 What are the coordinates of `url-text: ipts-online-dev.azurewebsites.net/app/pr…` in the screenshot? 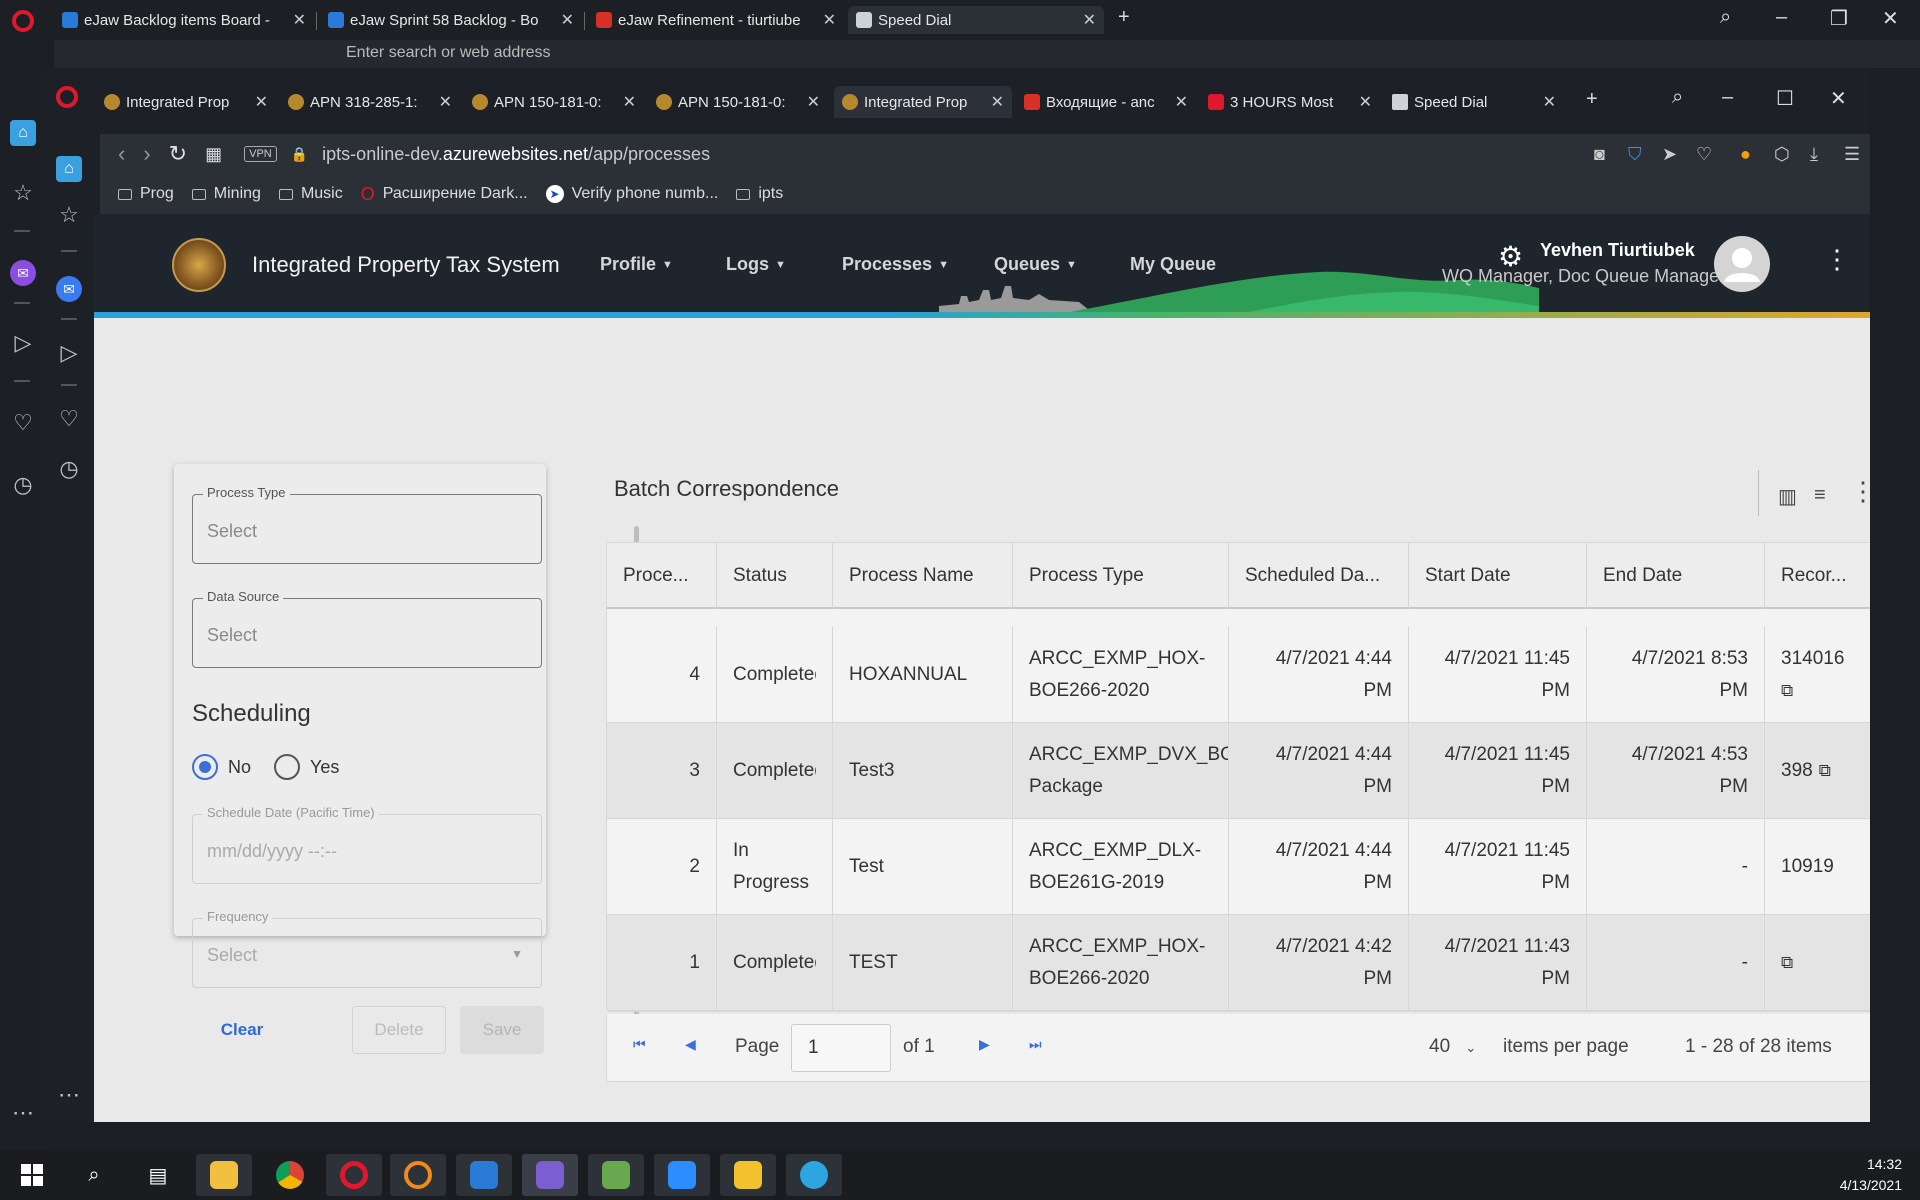 It's located at (516, 154).